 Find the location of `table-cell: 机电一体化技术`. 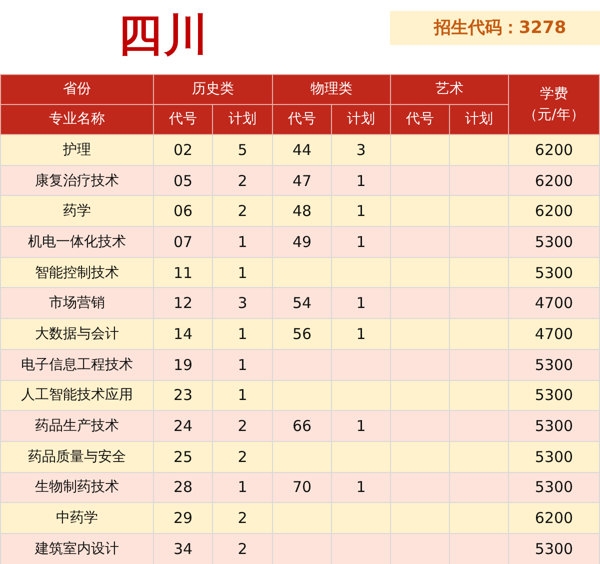

table-cell: 机电一体化技术 is located at coordinates (77, 242).